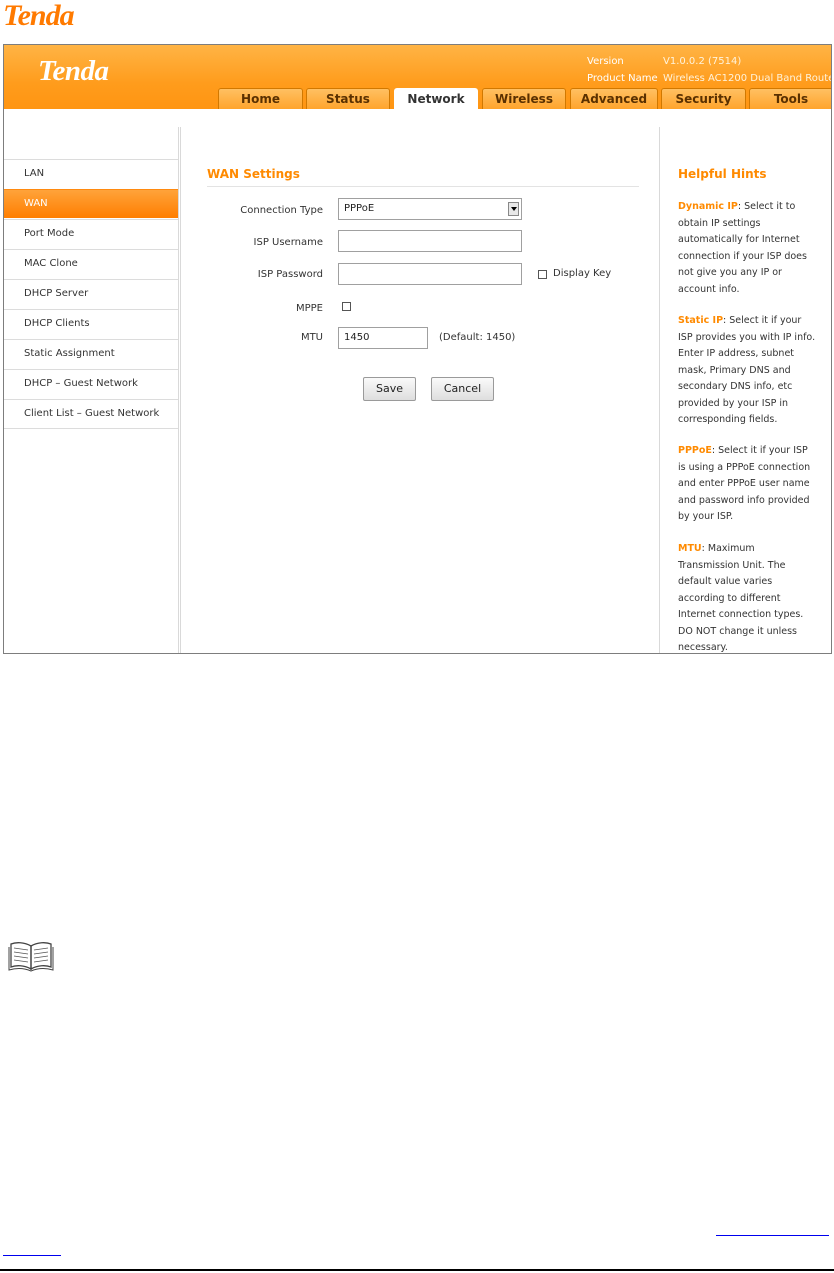  What do you see at coordinates (311, 337) in the screenshot?
I see `mtu-label: MTU` at bounding box center [311, 337].